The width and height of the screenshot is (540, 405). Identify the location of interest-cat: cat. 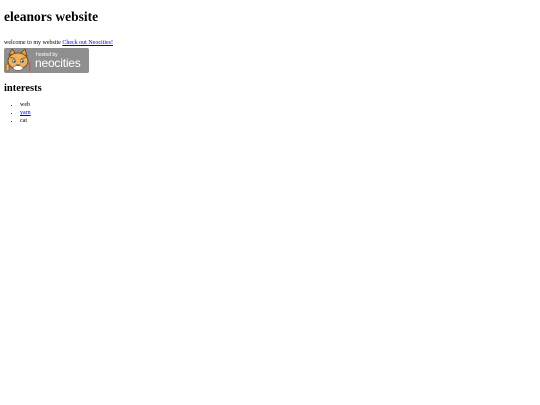
(23, 121).